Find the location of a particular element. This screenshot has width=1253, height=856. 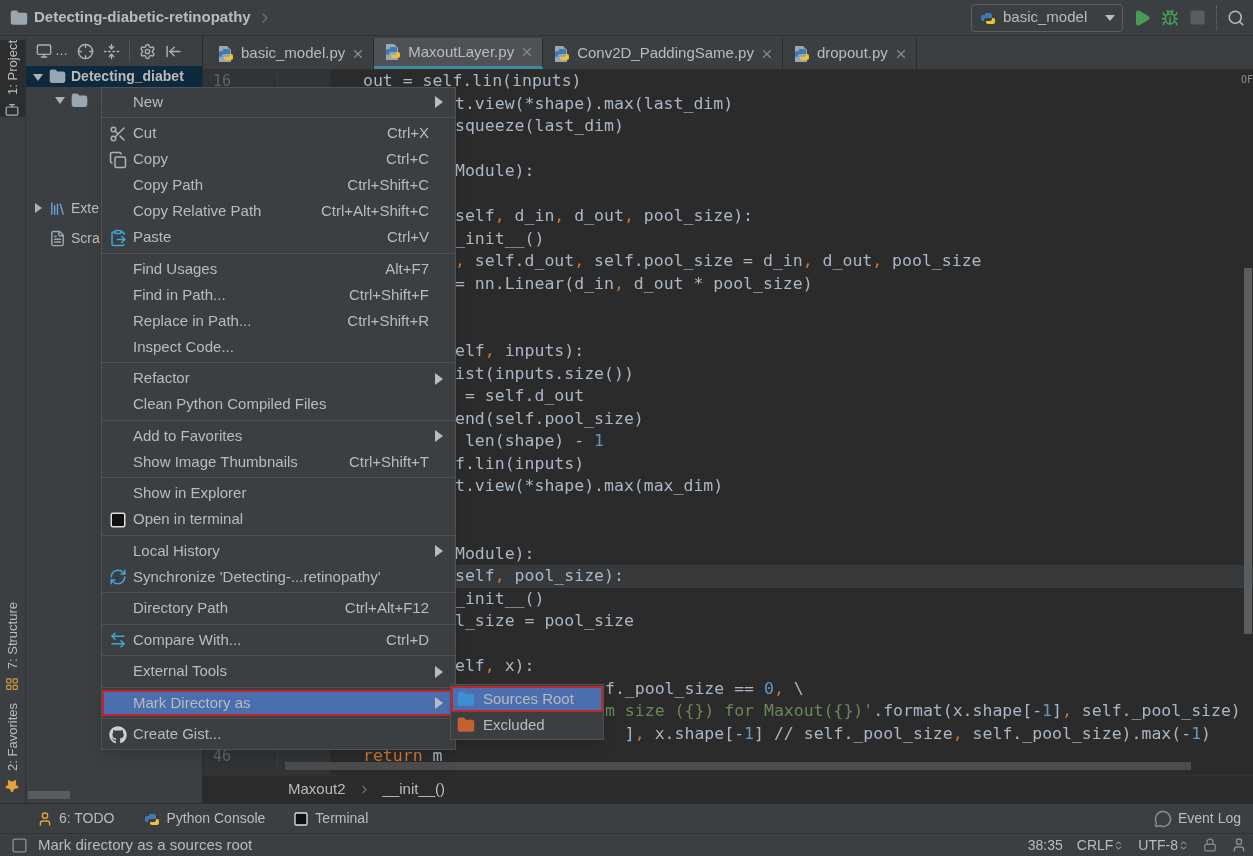

menu-item: Copy Relative Path Ctrl+Alt+Shift+C is located at coordinates (278, 211).